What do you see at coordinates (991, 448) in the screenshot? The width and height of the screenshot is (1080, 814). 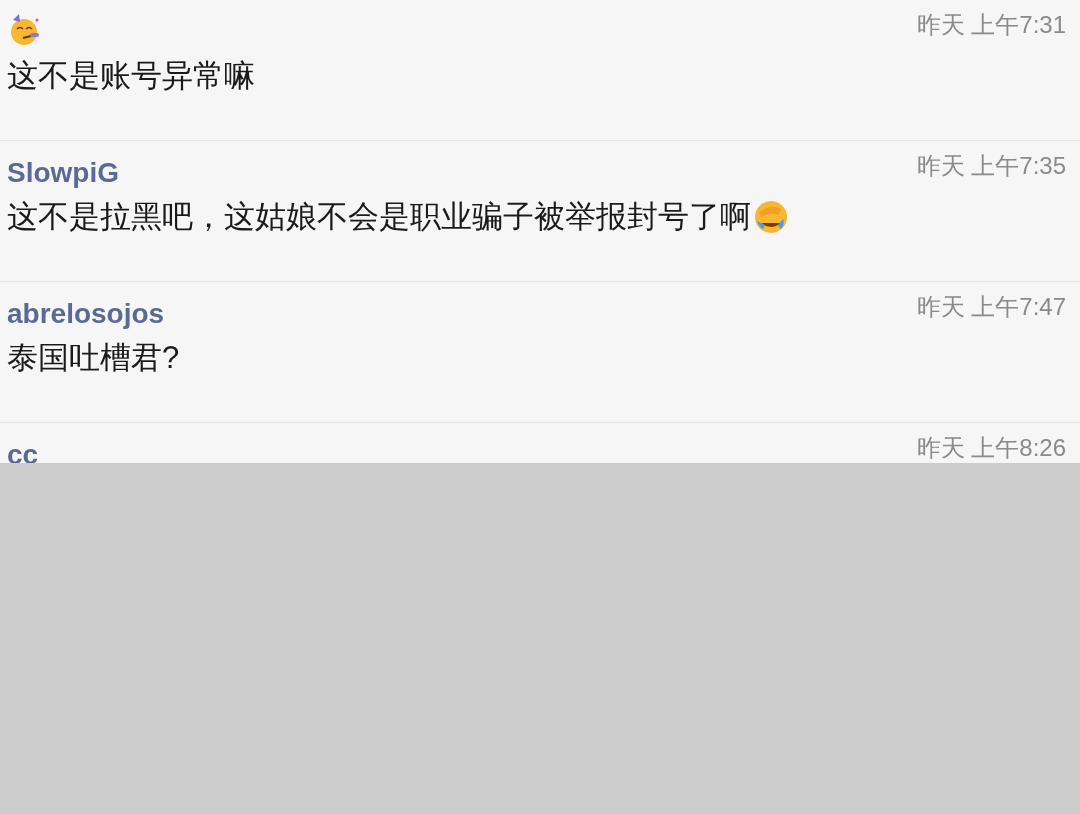 I see `timestamp: 昨天 上午8:26` at bounding box center [991, 448].